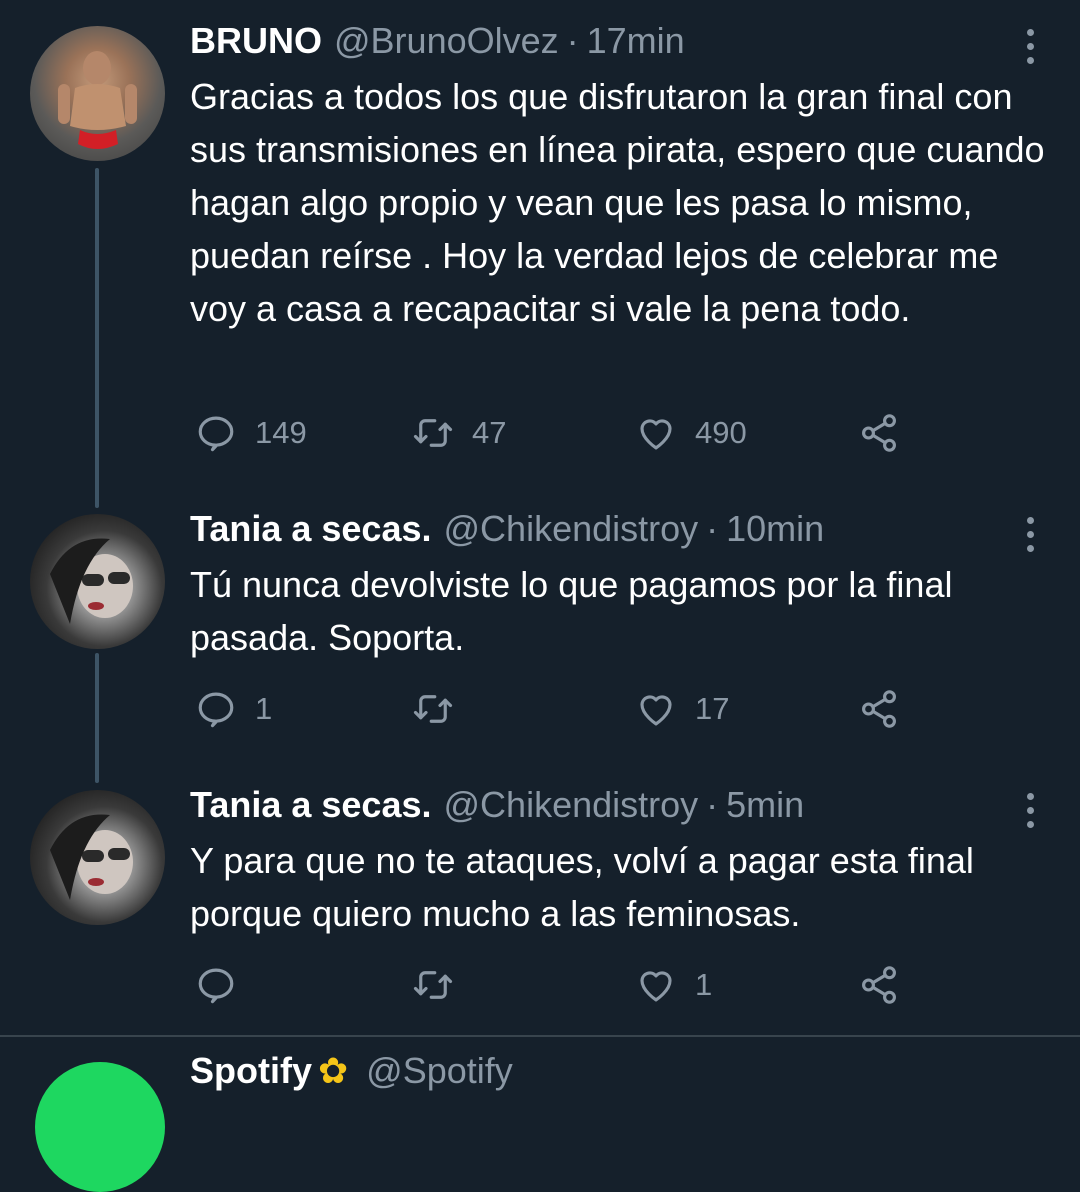 Image resolution: width=1080 pixels, height=1192 pixels. I want to click on like-count: 1, so click(704, 984).